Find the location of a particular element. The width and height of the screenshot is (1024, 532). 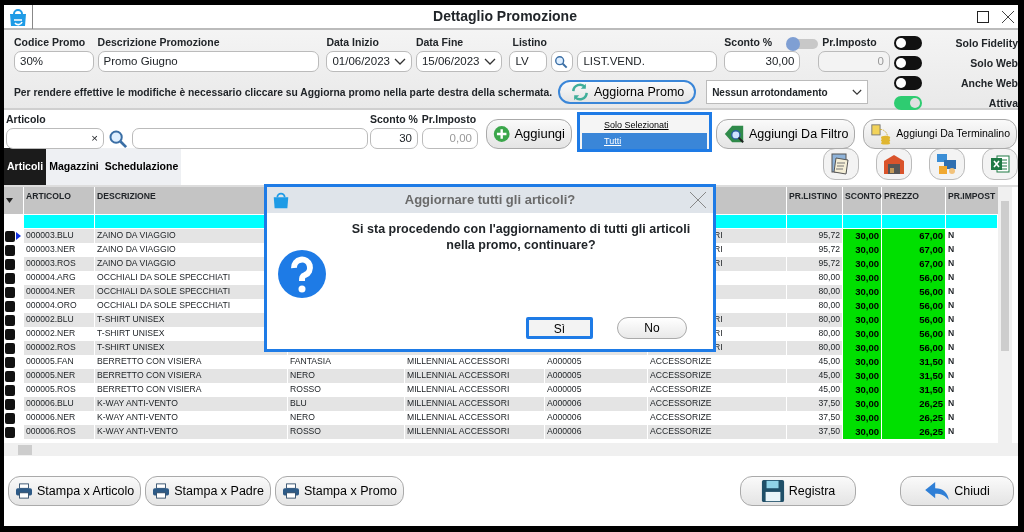

add-button: Aggiungi is located at coordinates (529, 134).